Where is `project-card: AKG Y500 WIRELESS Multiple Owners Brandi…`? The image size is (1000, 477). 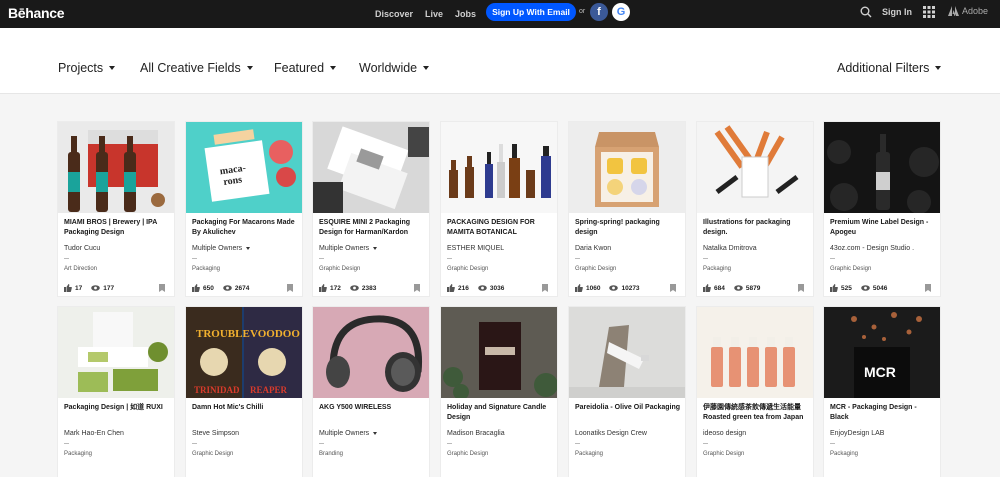
project-card: AKG Y500 WIRELESS Multiple Owners Brandi… is located at coordinates (371, 392).